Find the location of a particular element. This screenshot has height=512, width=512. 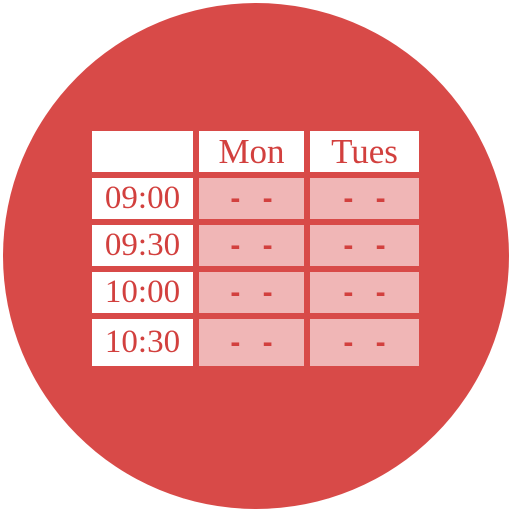

row-time-label: 09:00 is located at coordinates (145, 201).